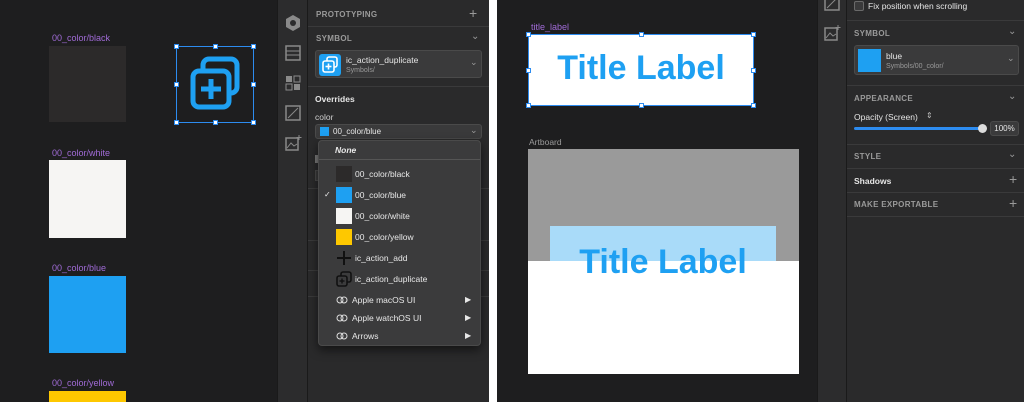 This screenshot has height=402, width=1024. What do you see at coordinates (982, 128) in the screenshot?
I see `opacity-slider-handle` at bounding box center [982, 128].